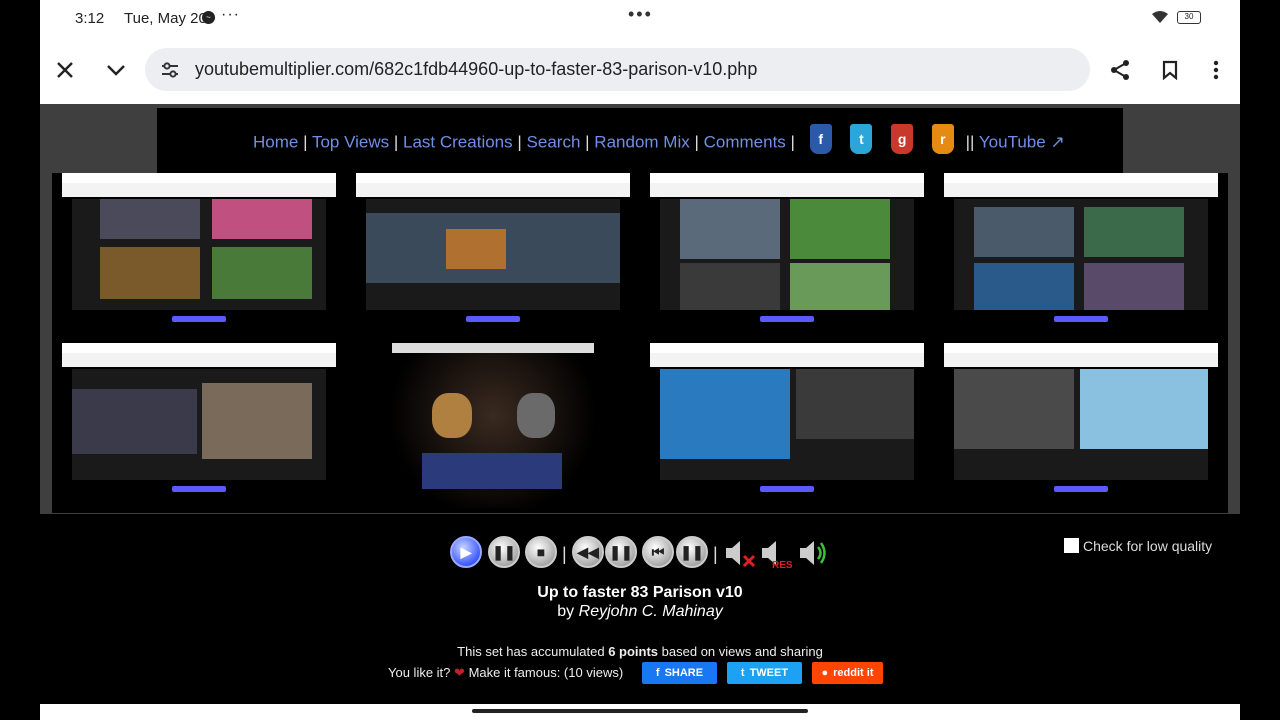 The image size is (1280, 720). What do you see at coordinates (116, 70) in the screenshot?
I see `chevron-down-icon` at bounding box center [116, 70].